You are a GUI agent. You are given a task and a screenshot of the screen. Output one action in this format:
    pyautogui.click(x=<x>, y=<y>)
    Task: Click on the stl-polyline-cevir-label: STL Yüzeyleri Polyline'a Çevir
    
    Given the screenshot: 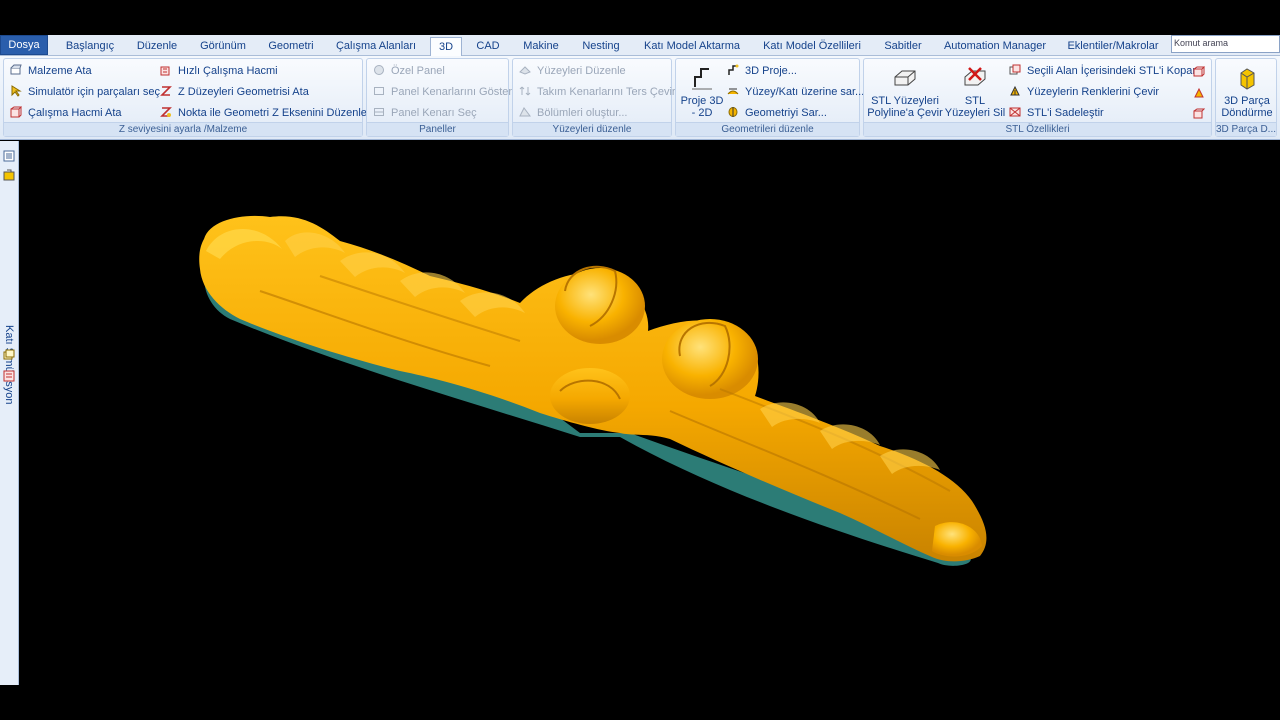 What is the action you would take?
    pyautogui.click(x=905, y=107)
    